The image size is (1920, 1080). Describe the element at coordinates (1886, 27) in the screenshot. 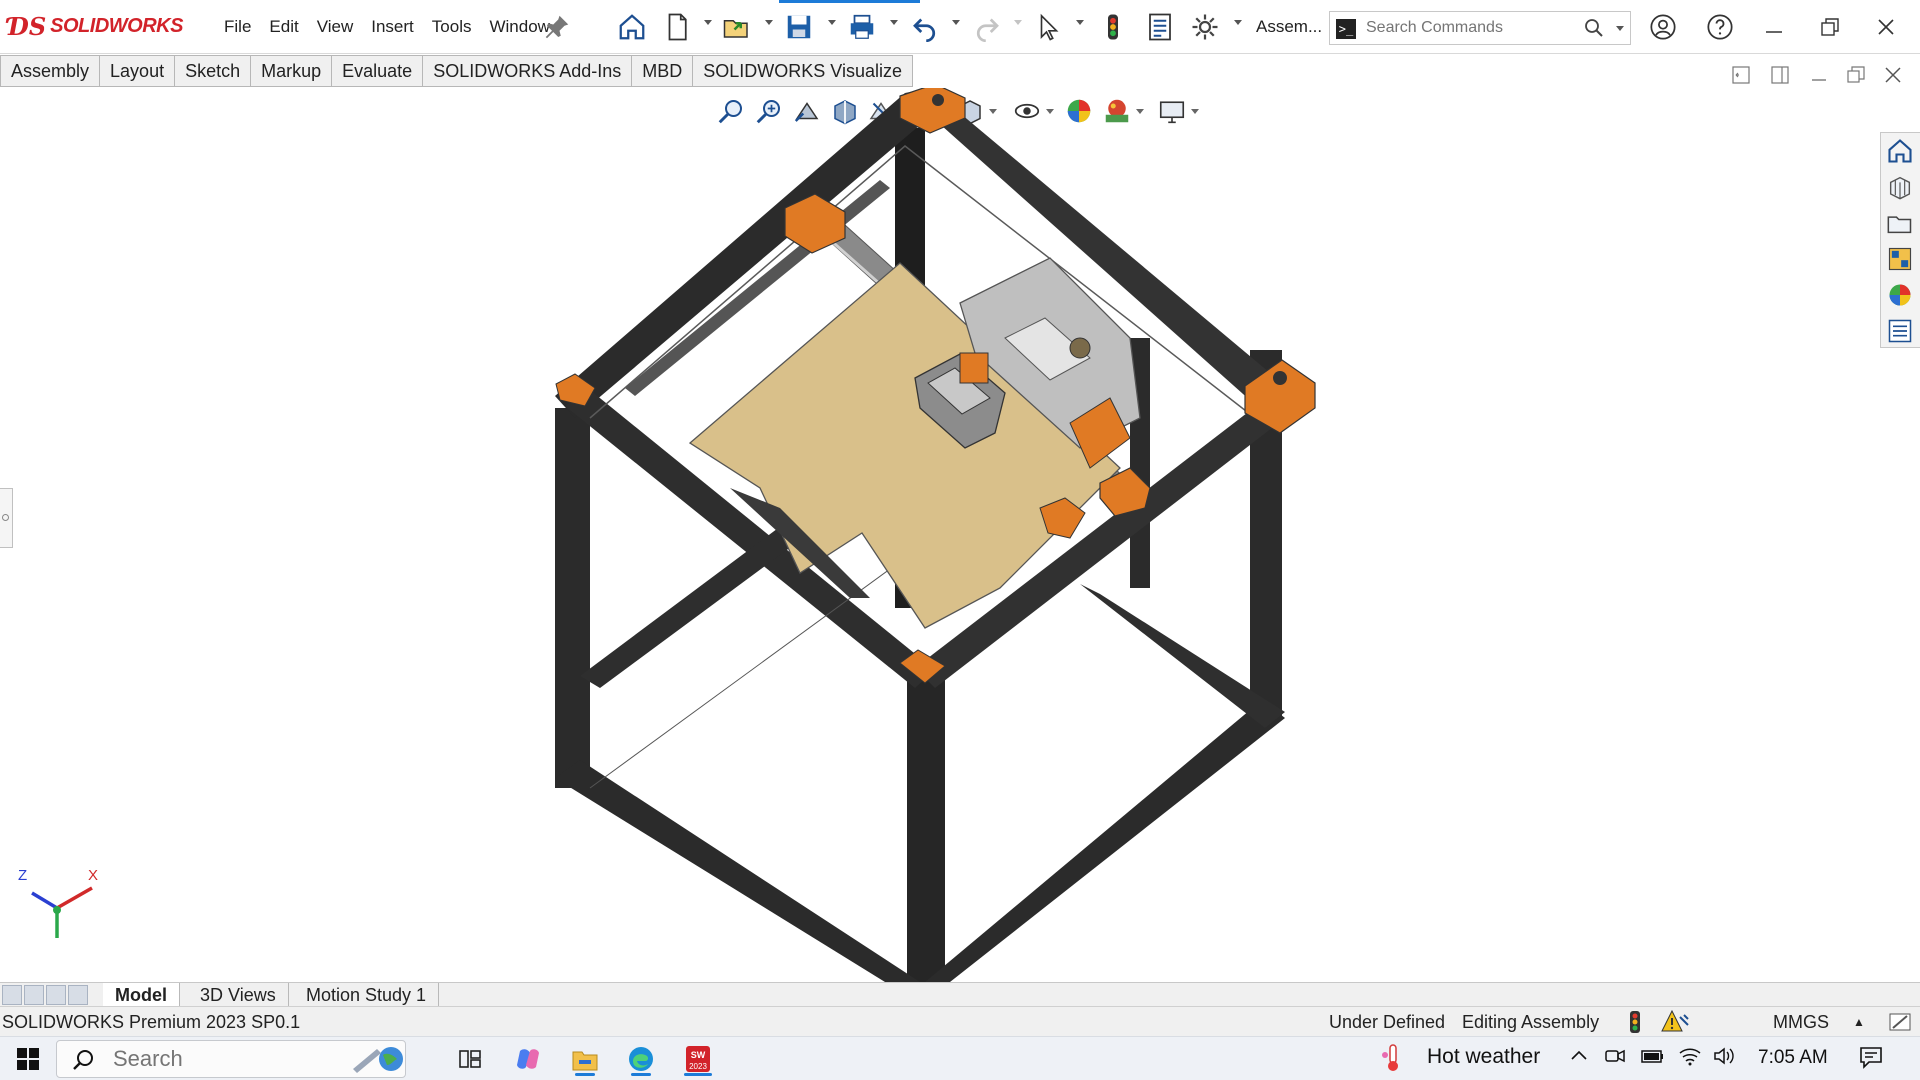

I see `close-window-icon` at that location.